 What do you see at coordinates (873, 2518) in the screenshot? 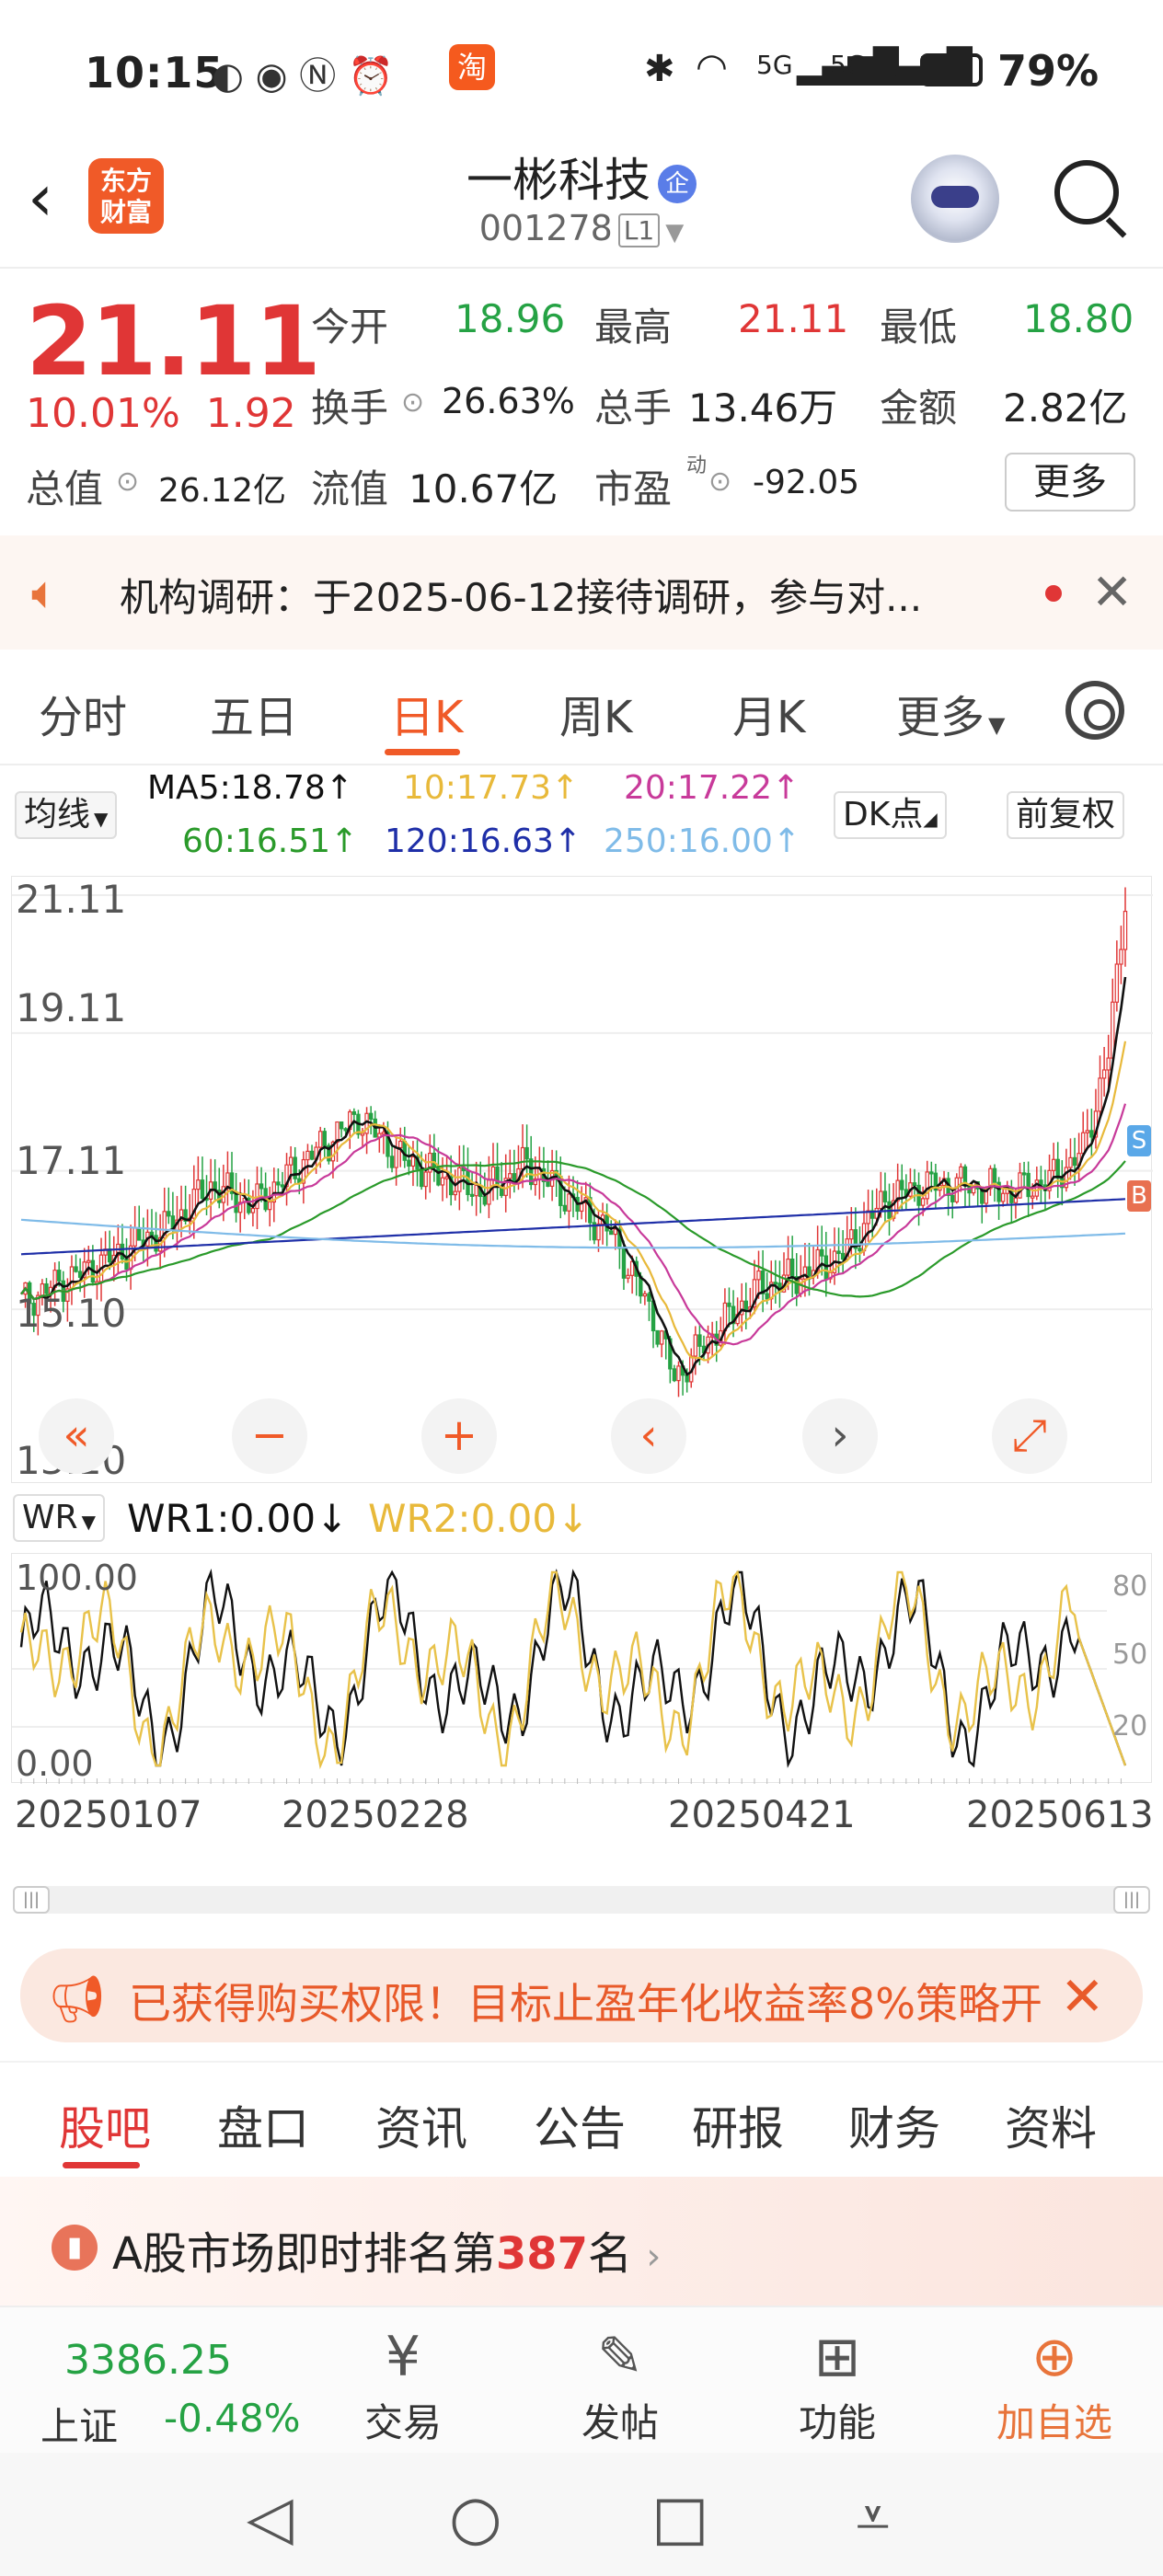
I see `nav-menu-icon: ⩡` at bounding box center [873, 2518].